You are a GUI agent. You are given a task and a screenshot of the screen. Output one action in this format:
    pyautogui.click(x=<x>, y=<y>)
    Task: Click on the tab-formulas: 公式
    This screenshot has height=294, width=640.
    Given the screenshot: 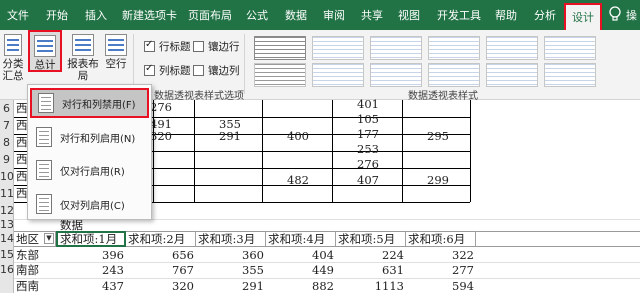 What is the action you would take?
    pyautogui.click(x=257, y=15)
    